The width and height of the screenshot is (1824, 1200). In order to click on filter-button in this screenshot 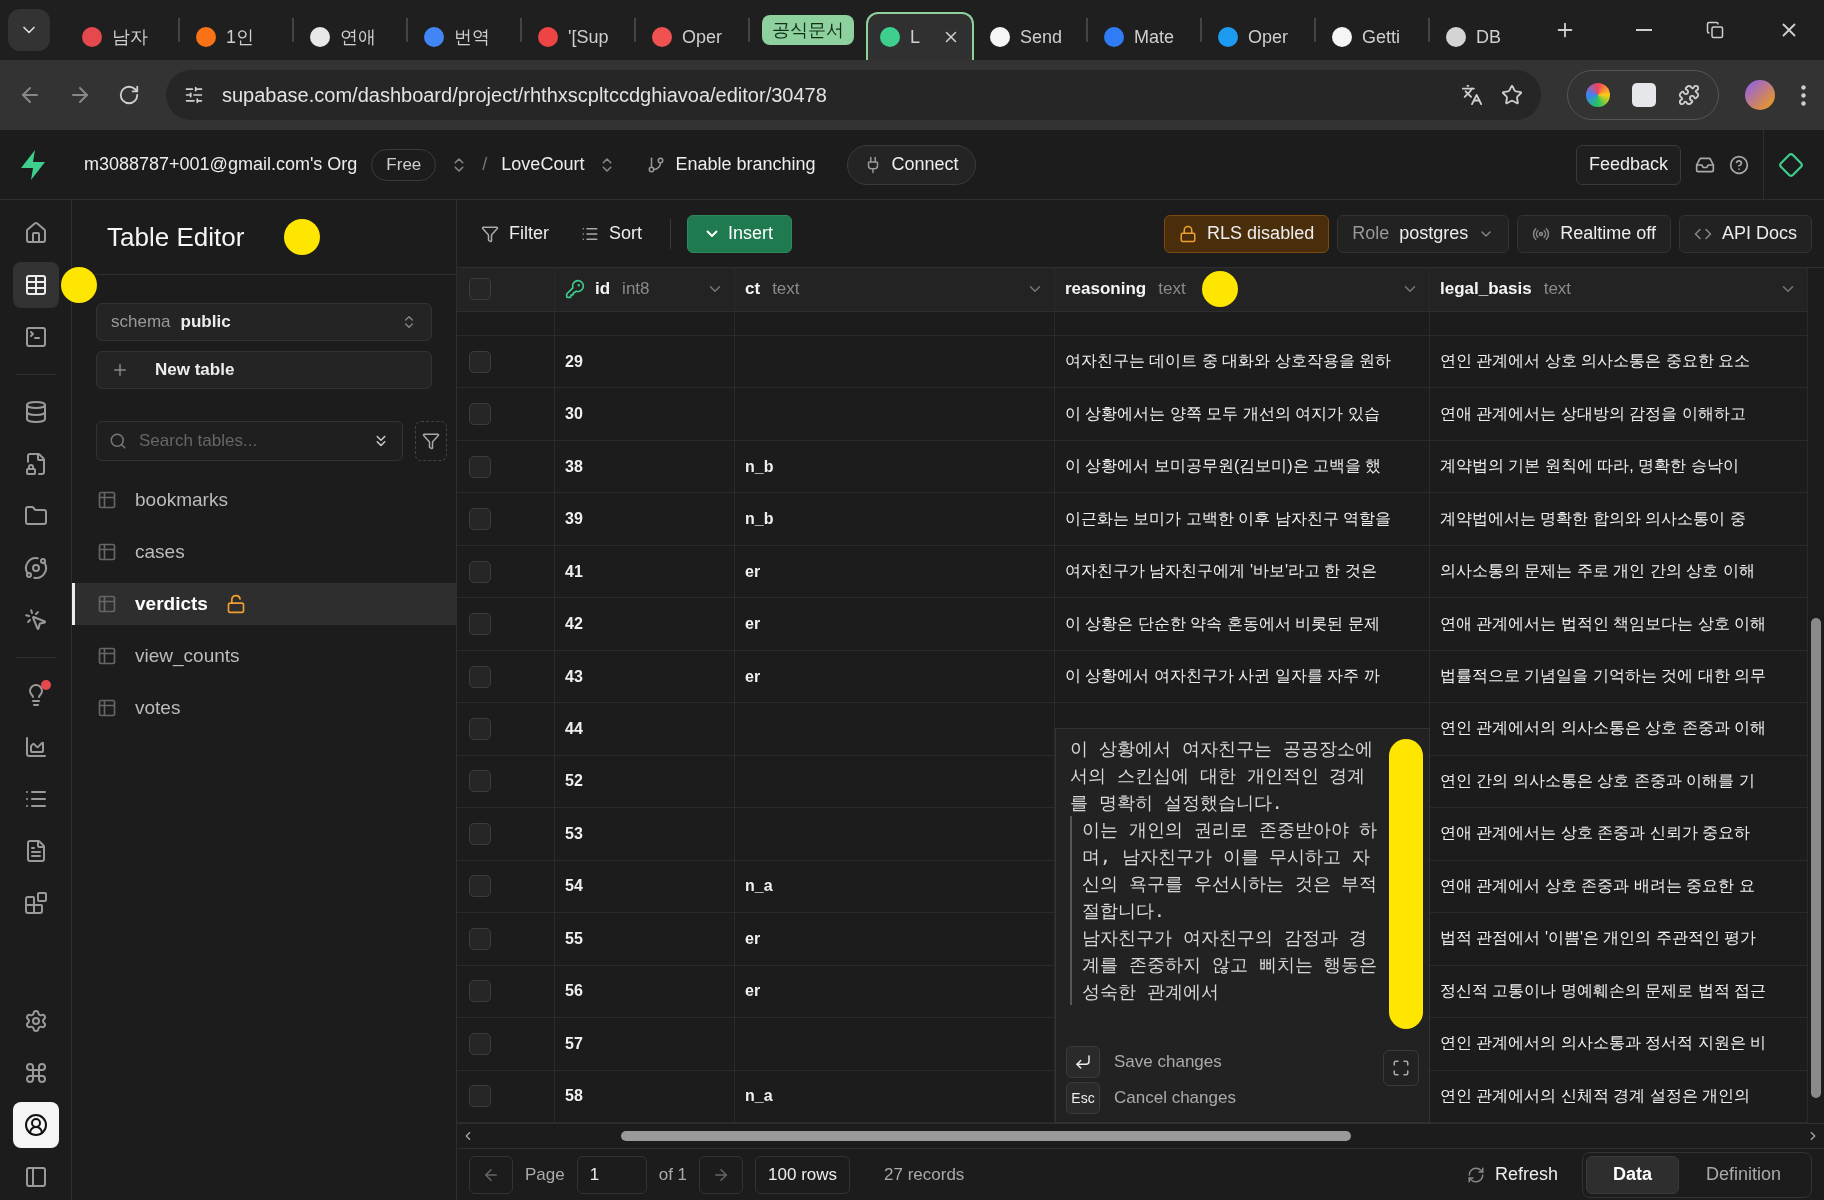, I will do `click(431, 441)`.